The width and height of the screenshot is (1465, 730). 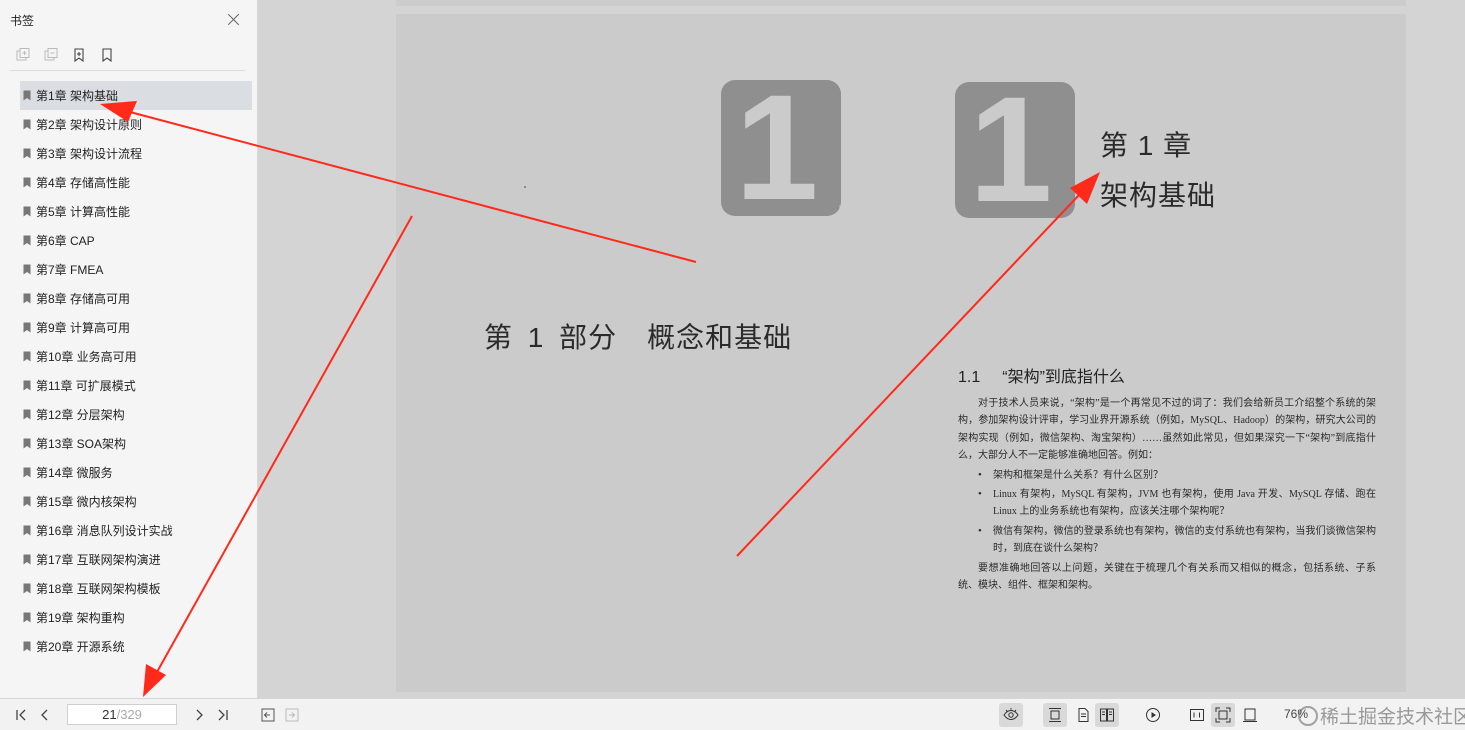 What do you see at coordinates (51, 55) in the screenshot?
I see `collapse-all-icon` at bounding box center [51, 55].